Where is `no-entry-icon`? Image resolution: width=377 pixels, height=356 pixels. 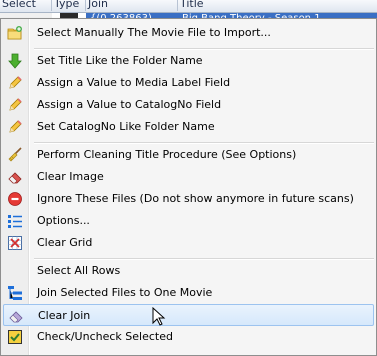 no-entry-icon is located at coordinates (15, 199).